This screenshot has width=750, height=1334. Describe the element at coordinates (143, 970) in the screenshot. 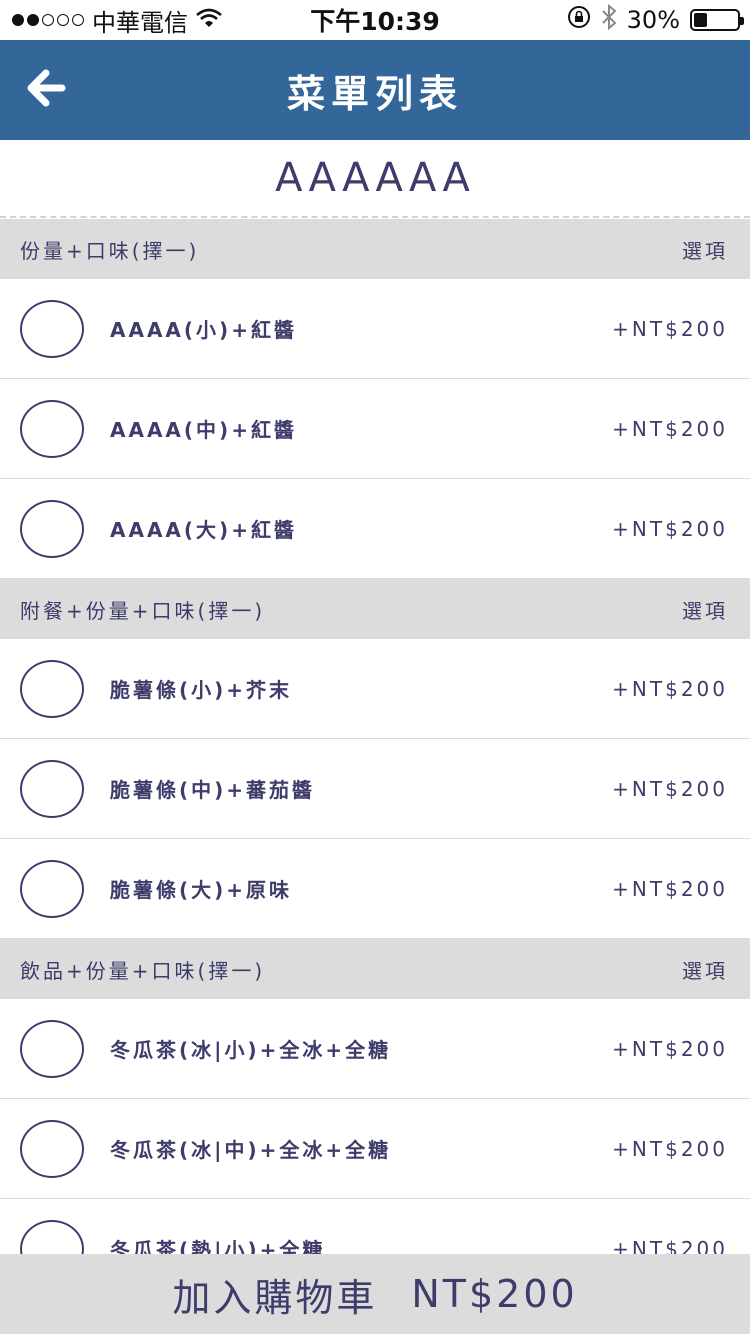

I see `section-title: 飲品+份量+口味(擇一)` at that location.